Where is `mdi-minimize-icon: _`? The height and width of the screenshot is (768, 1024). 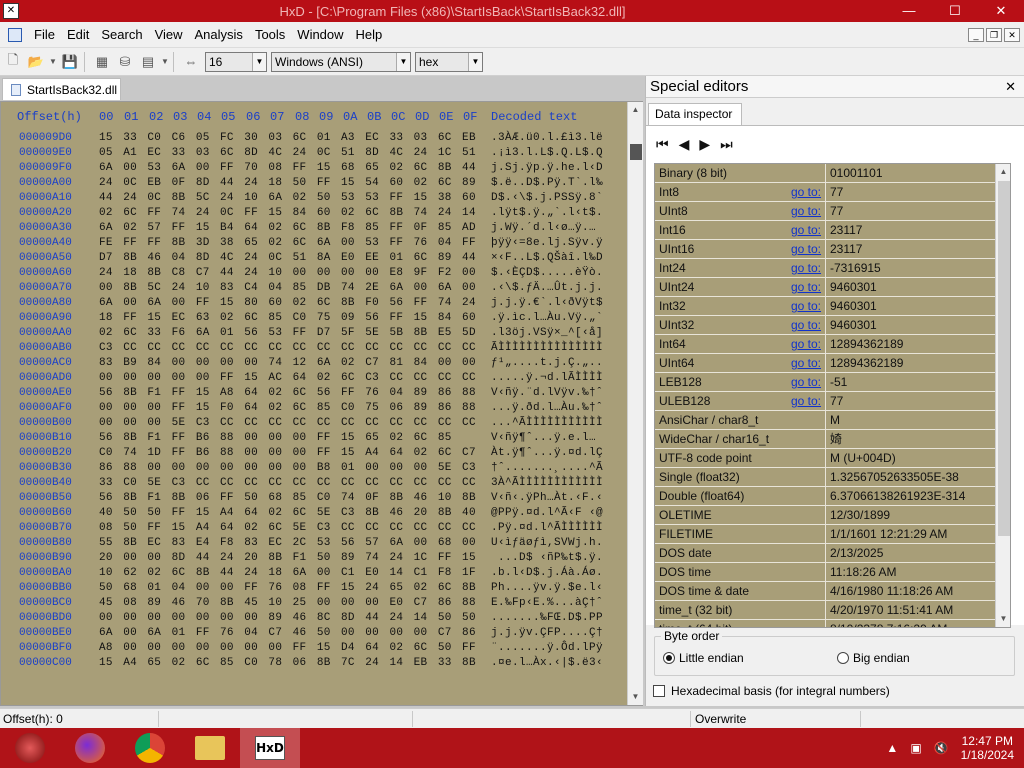 mdi-minimize-icon: _ is located at coordinates (976, 34).